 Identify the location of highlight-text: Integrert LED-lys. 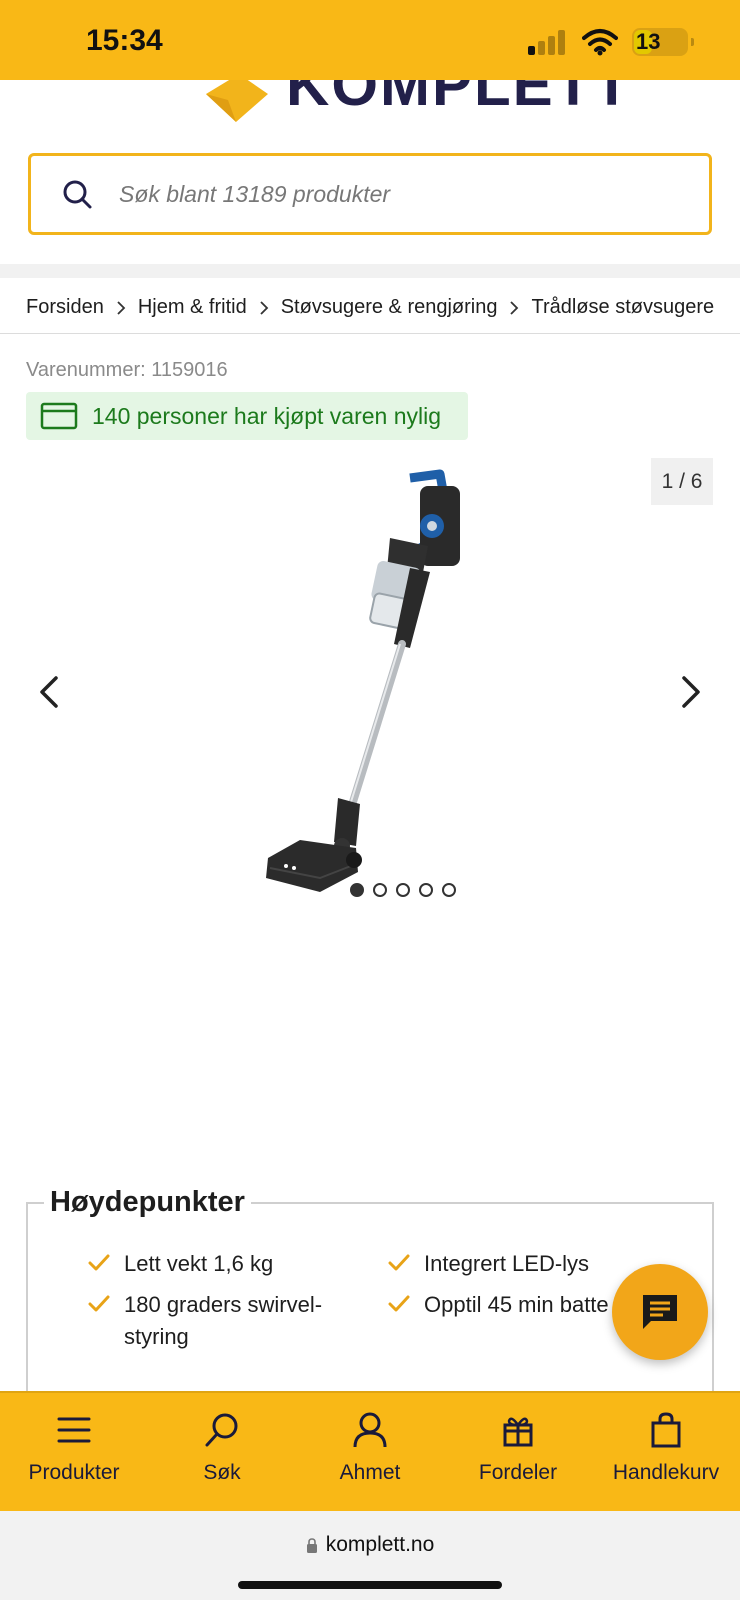
(507, 1263).